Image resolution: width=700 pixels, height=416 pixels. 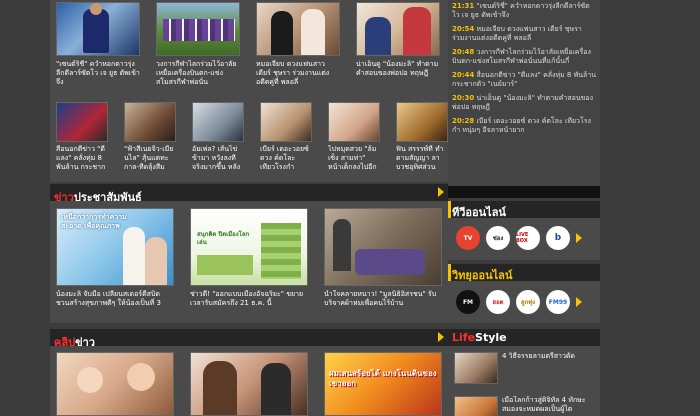 I want to click on news-time: 20:48, so click(x=463, y=52).